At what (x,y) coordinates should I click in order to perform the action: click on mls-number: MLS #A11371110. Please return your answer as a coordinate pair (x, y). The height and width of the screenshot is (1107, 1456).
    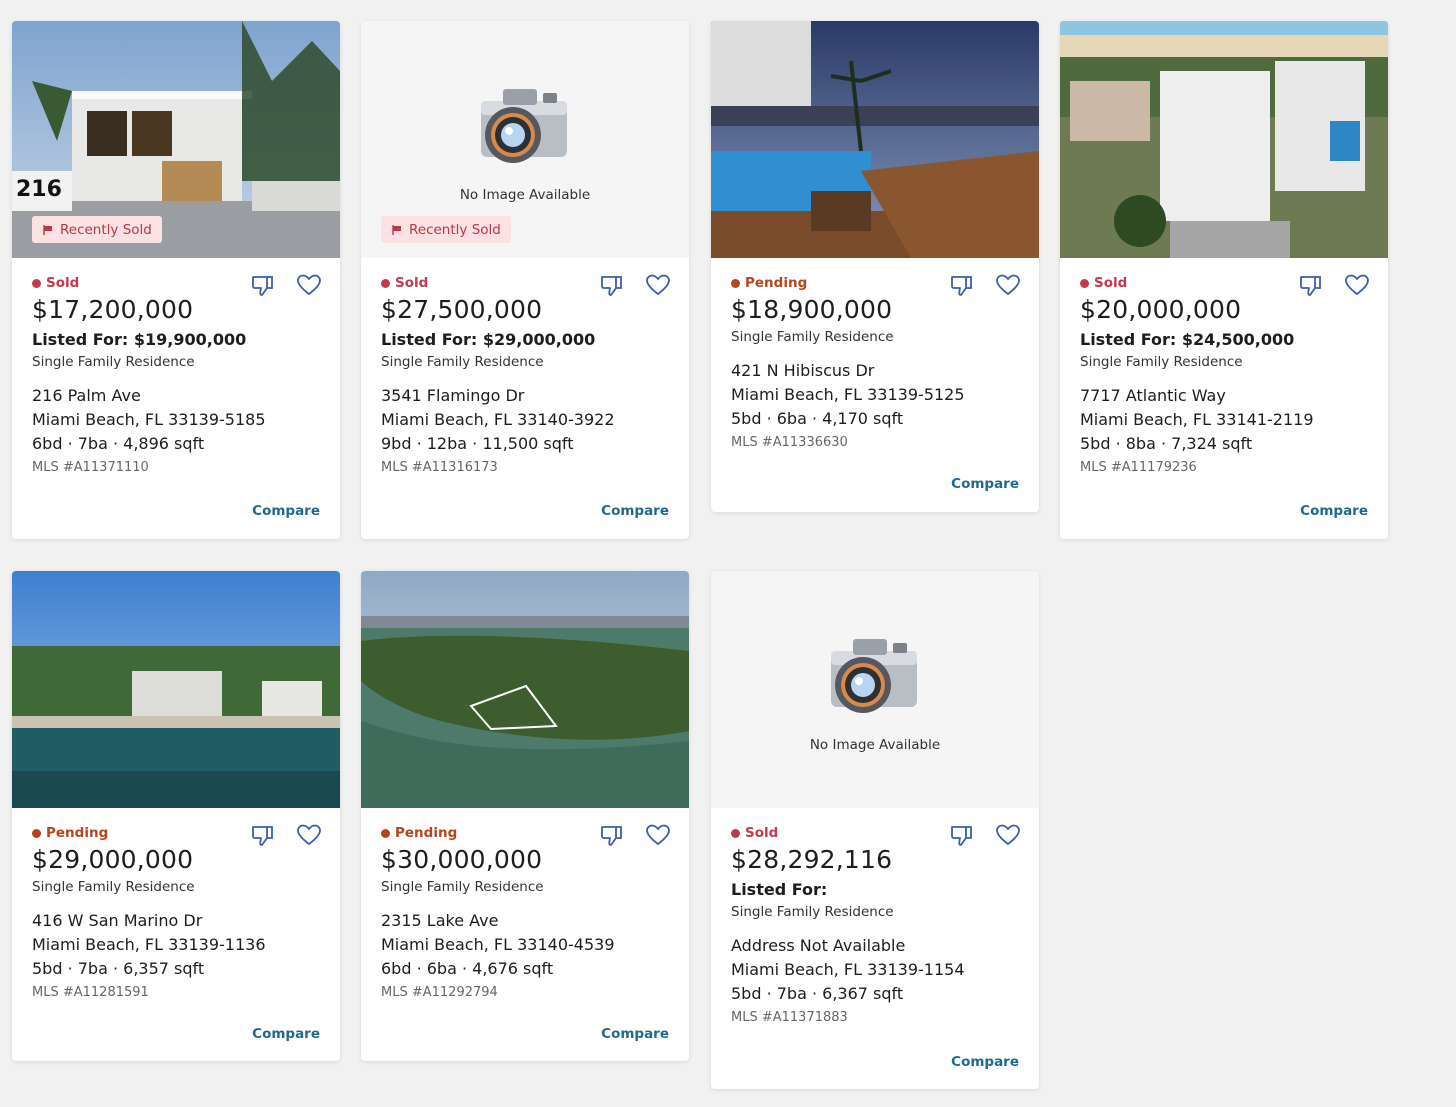
    Looking at the image, I should click on (90, 467).